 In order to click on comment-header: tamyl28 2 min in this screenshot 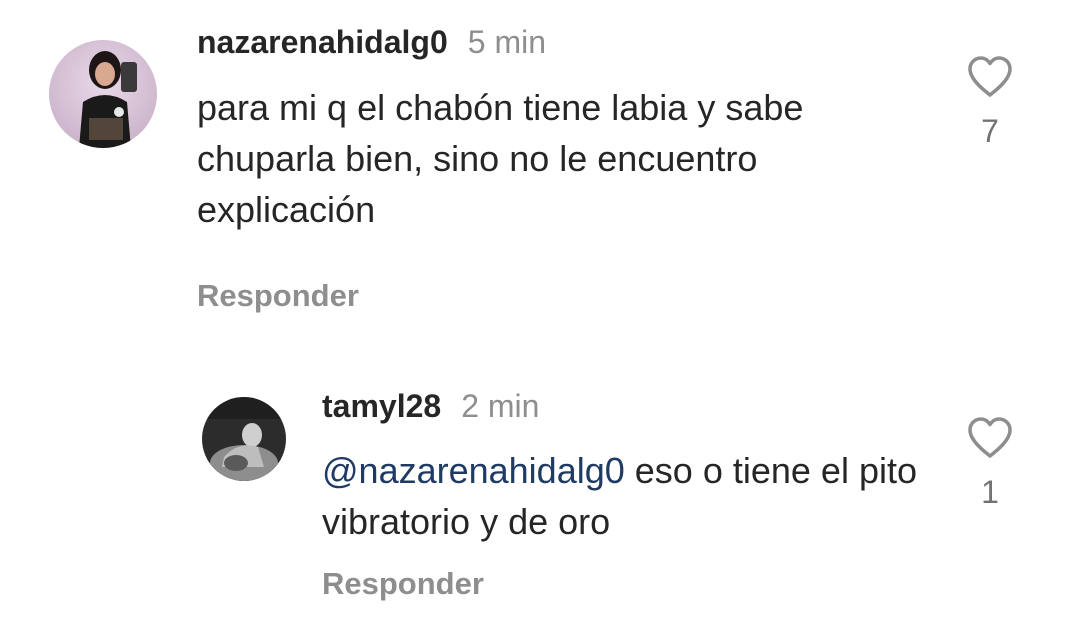, I will do `click(430, 406)`.